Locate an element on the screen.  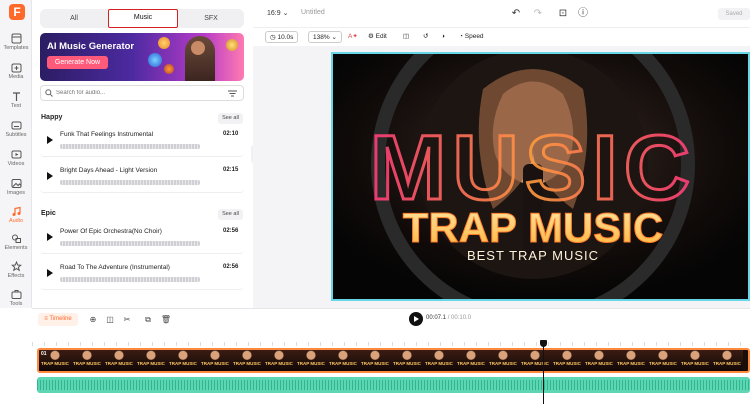
audio-waveform is located at coordinates (393, 385).